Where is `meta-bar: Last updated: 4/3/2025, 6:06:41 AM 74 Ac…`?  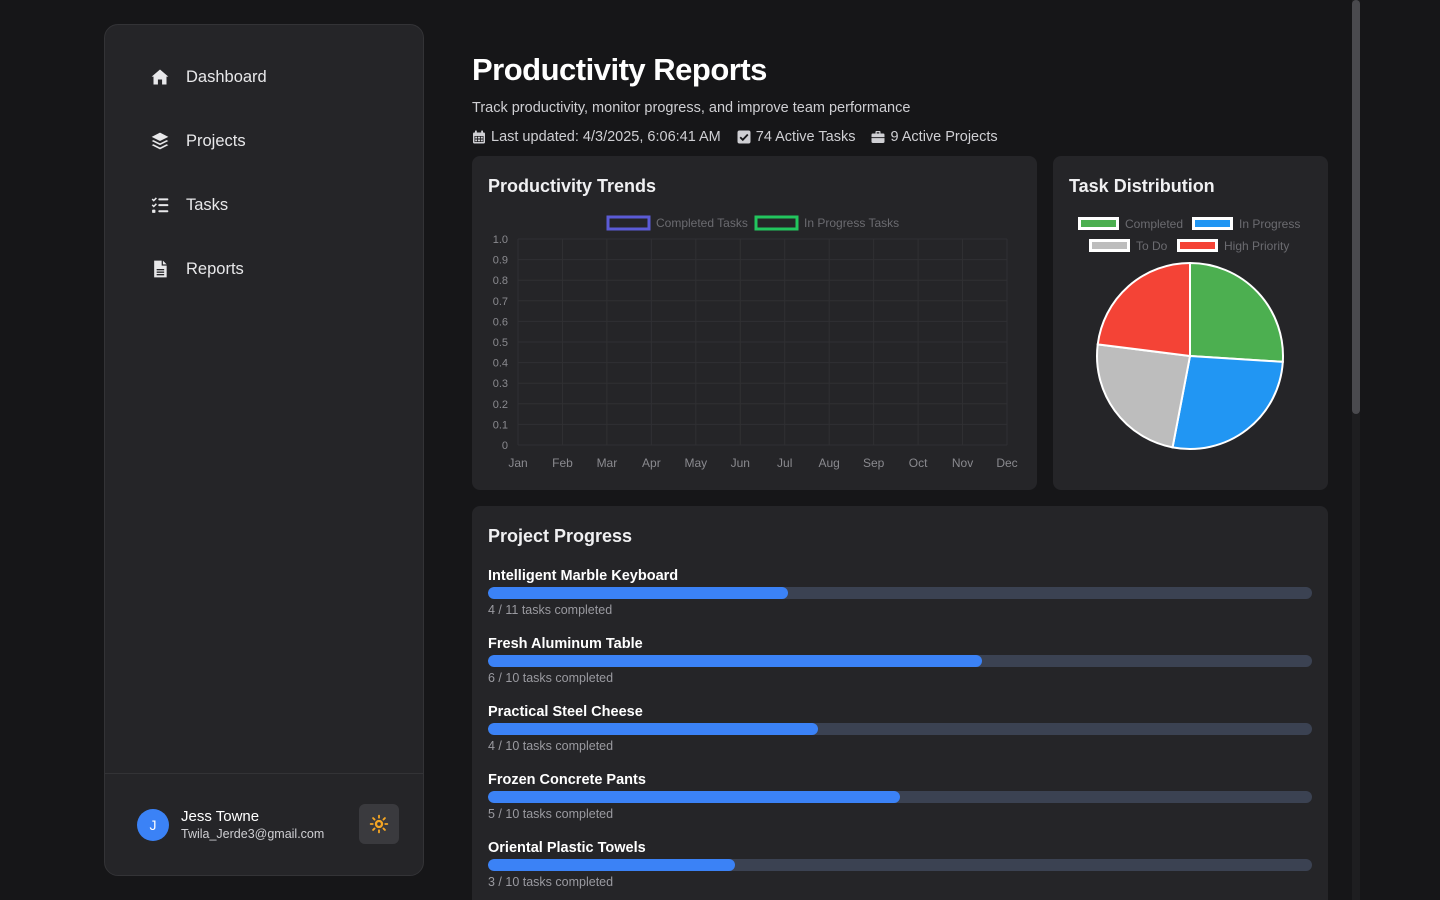 meta-bar: Last updated: 4/3/2025, 6:06:41 AM 74 Ac… is located at coordinates (743, 137).